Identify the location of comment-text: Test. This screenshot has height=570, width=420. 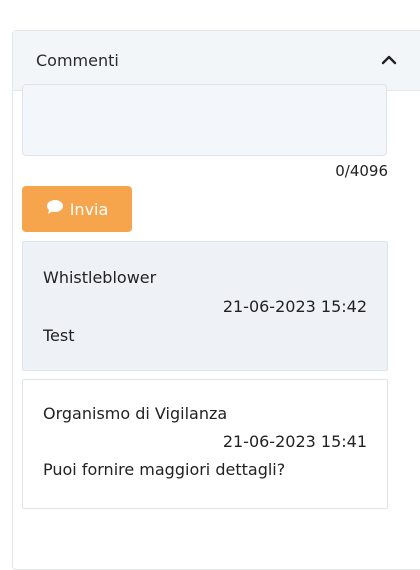
(59, 335).